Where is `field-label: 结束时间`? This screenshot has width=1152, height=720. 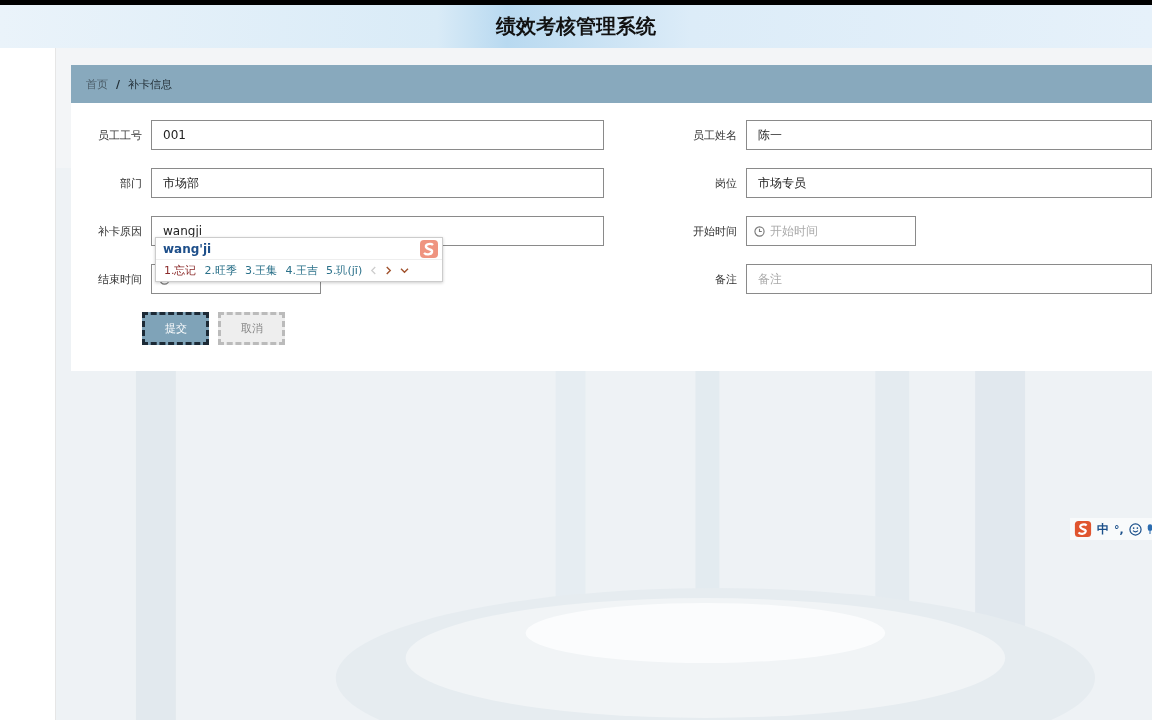
field-label: 结束时间 is located at coordinates (119, 279).